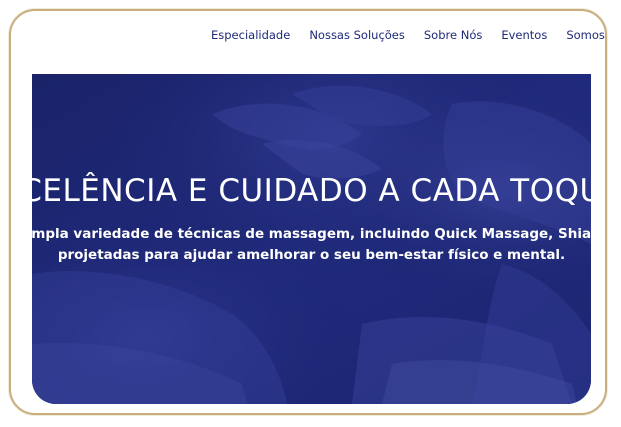 This screenshot has height=427, width=621. I want to click on hero-title: CELÊNCIA E CUIDADO A CADA TOQU, so click(311, 191).